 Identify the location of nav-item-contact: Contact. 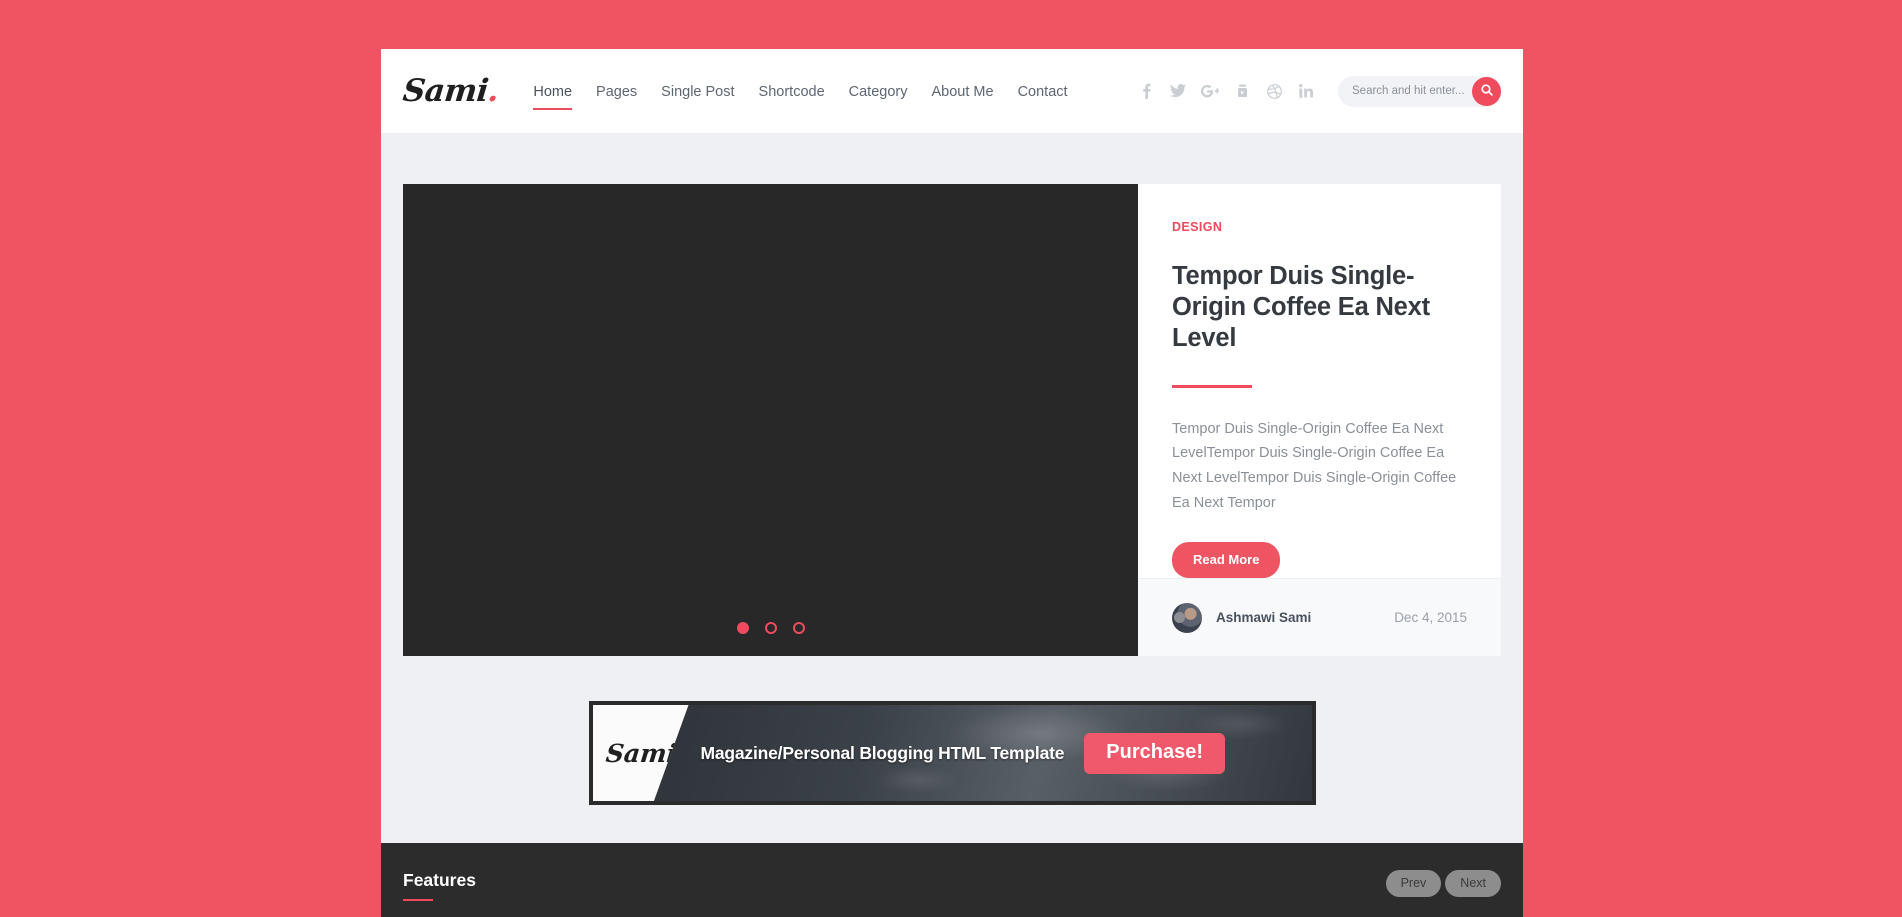
(1043, 91).